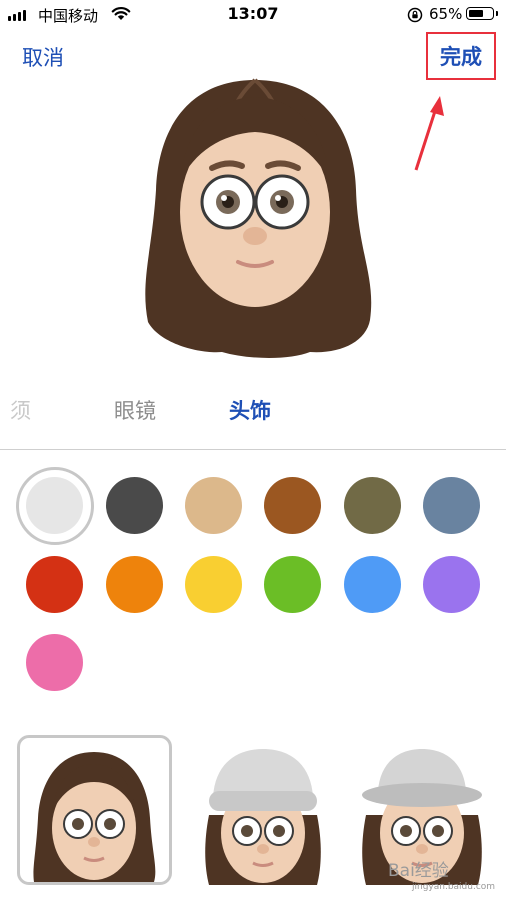  I want to click on battery-icon, so click(482, 13).